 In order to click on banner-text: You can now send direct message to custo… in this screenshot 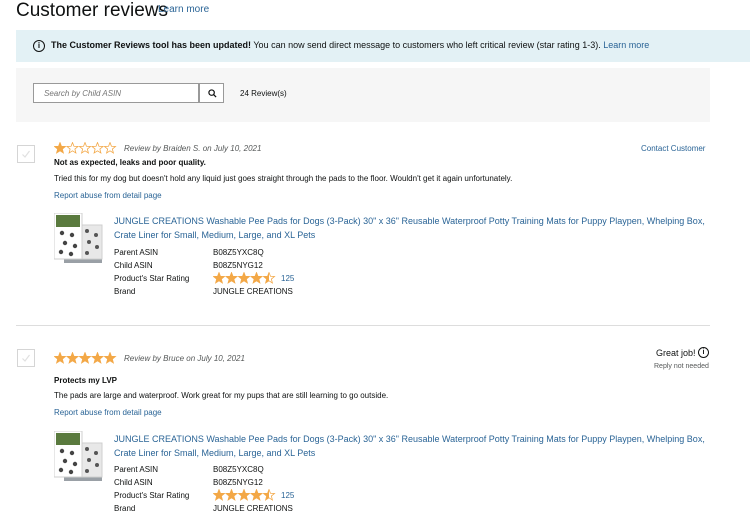, I will do `click(426, 45)`.